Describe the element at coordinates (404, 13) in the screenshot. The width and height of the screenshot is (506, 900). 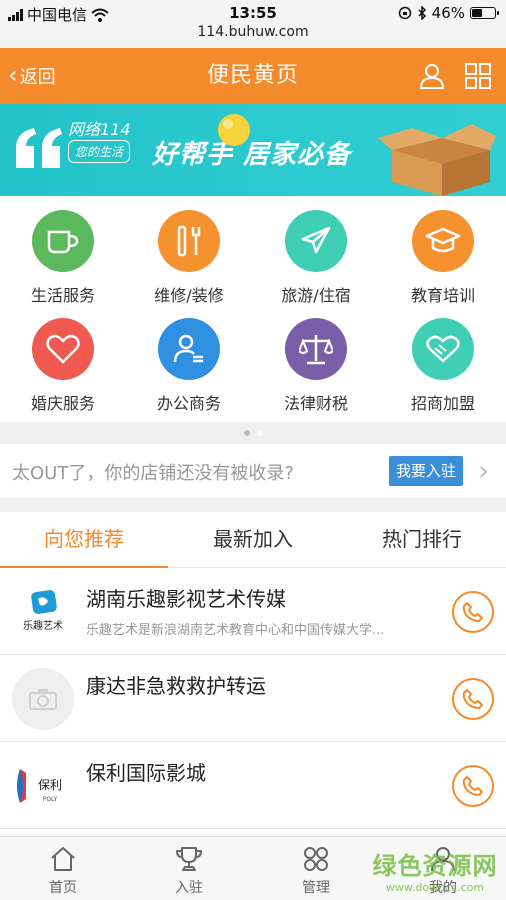
I see `rotation-lock-icon` at that location.